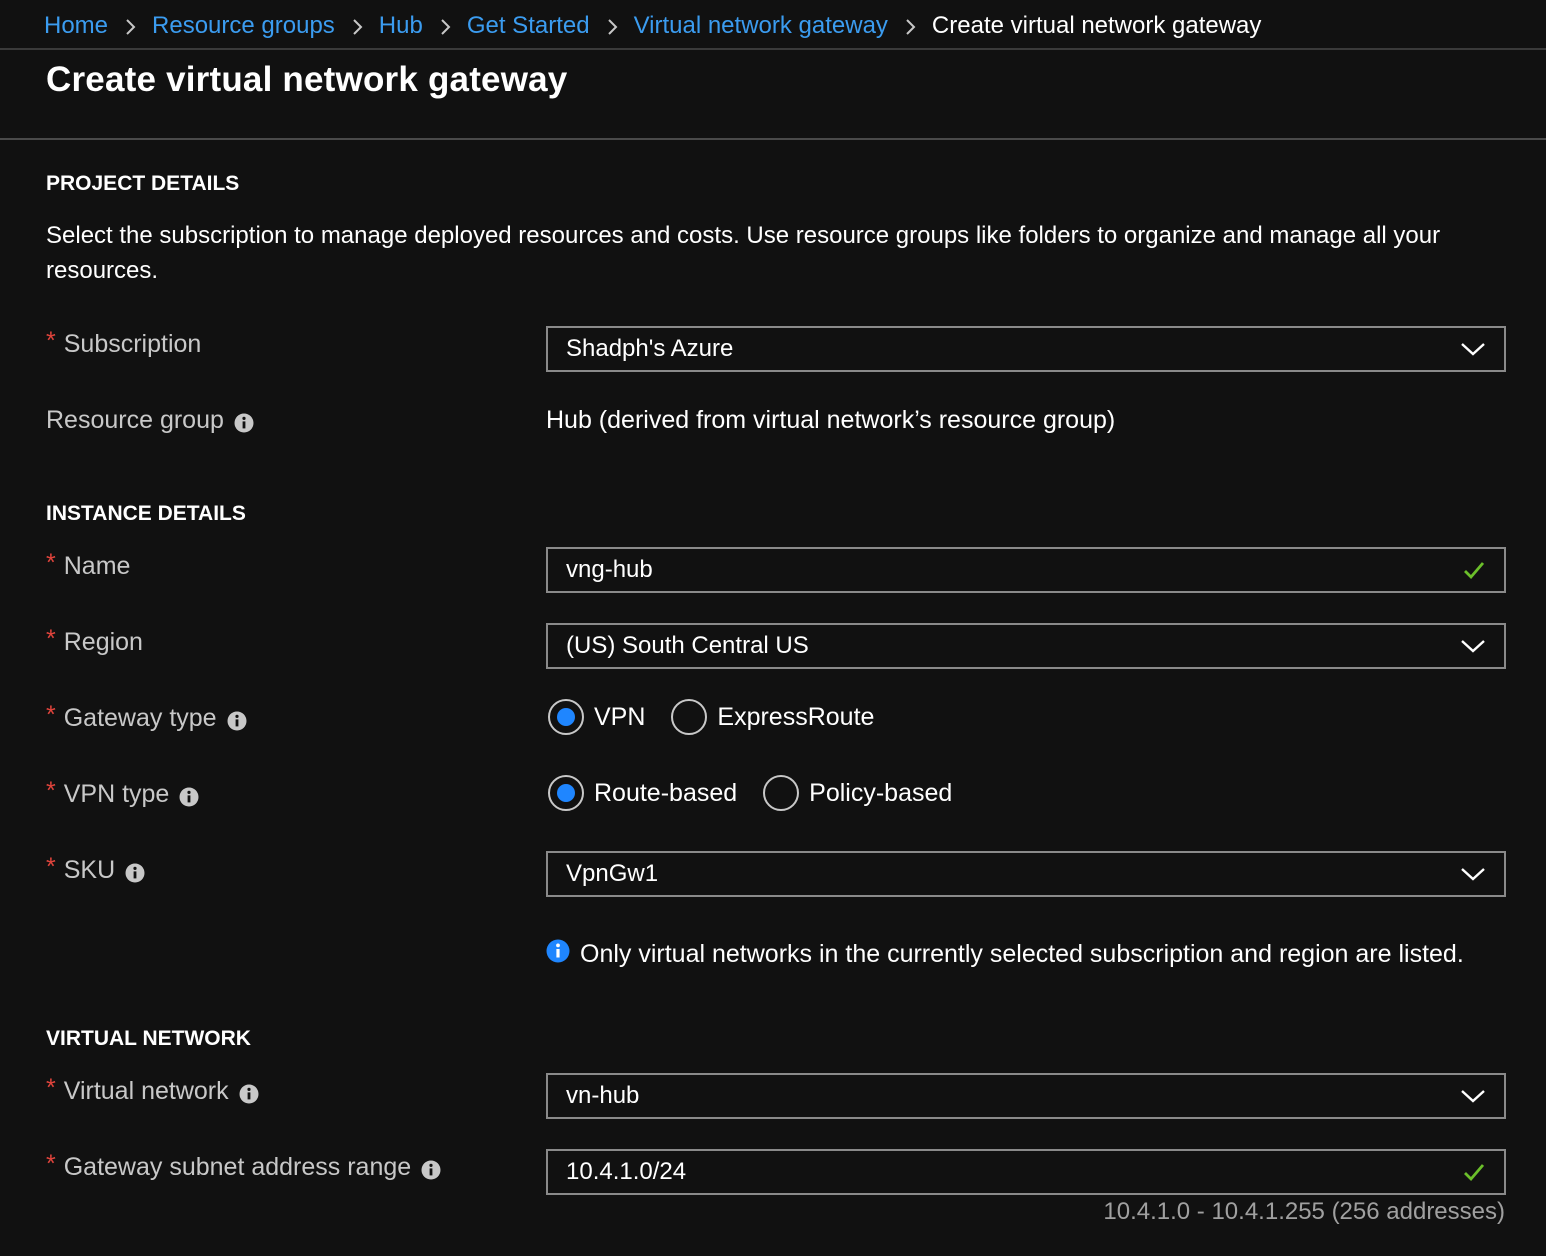 The image size is (1546, 1256). Describe the element at coordinates (796, 716) in the screenshot. I see `gateway-type-expressroute-label: ExpressRoute` at that location.